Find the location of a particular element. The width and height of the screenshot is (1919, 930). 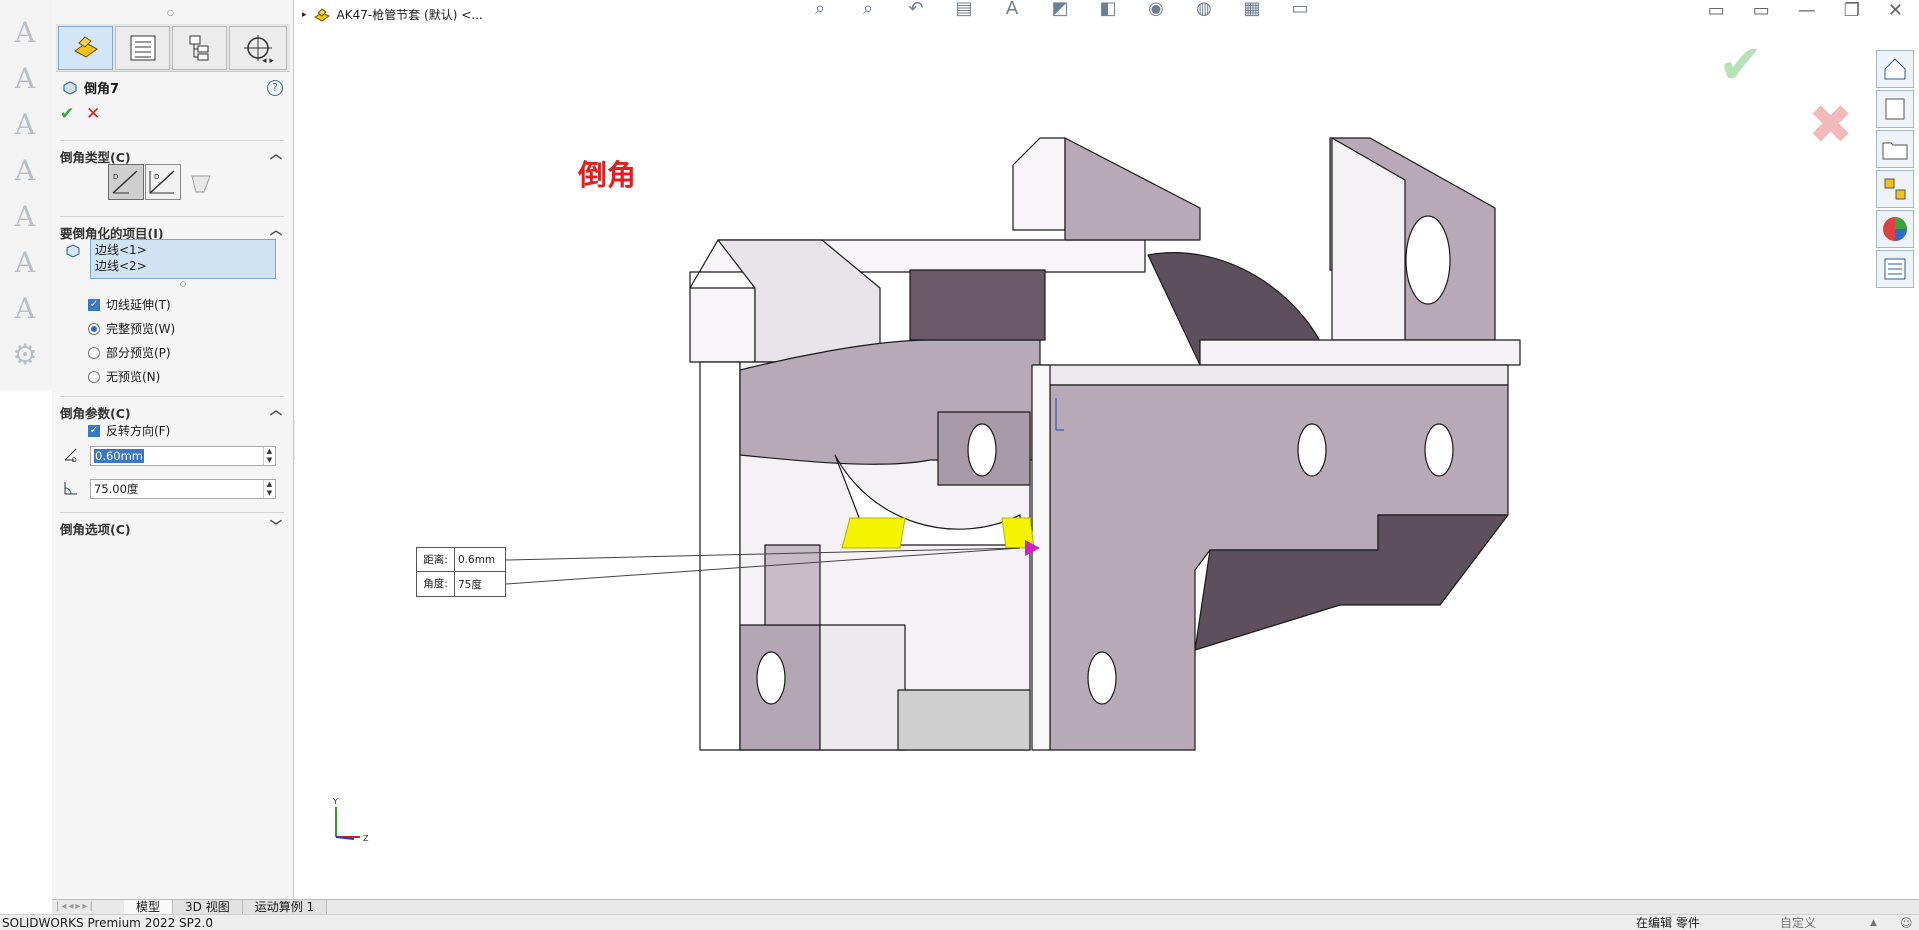

feature-title-text: 倒角7 is located at coordinates (102, 89).